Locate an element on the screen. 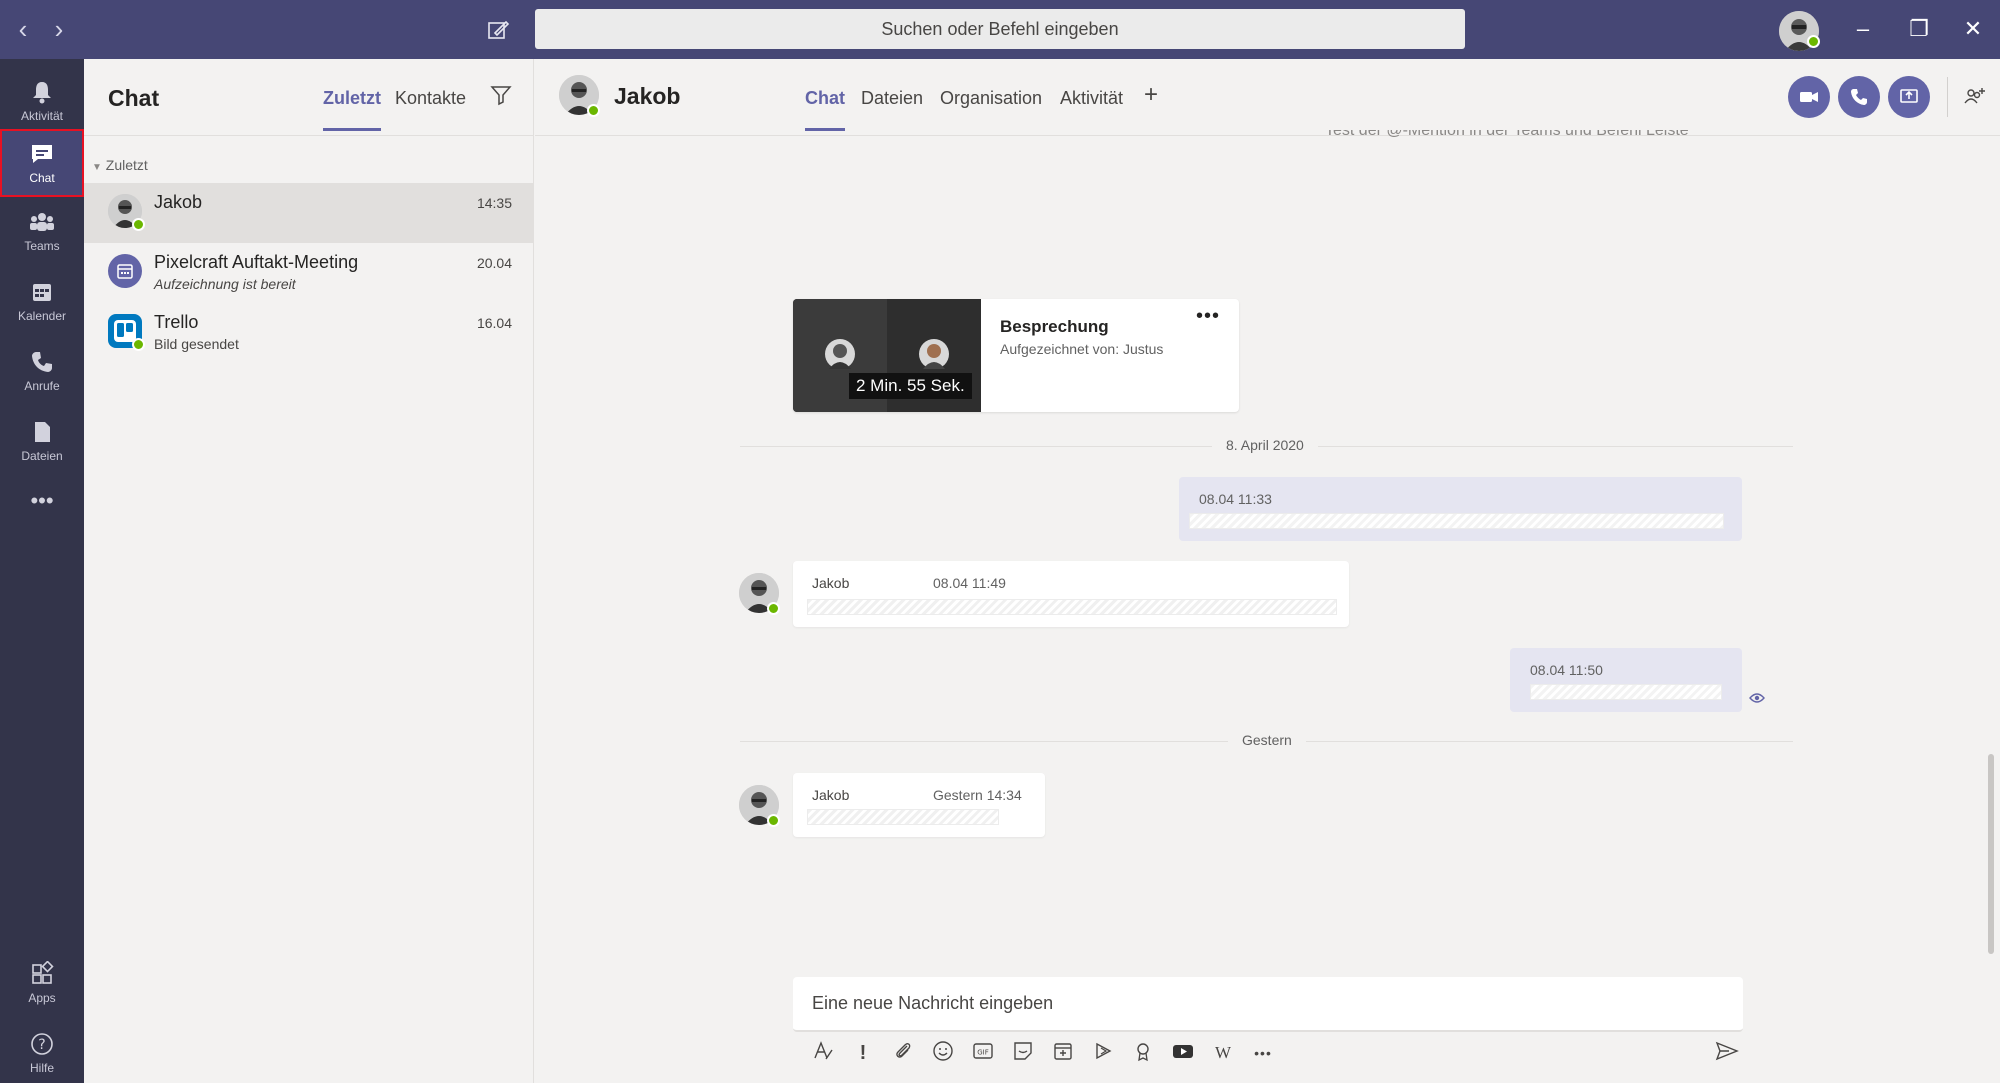 The width and height of the screenshot is (2000, 1083). svg-text: GIF is located at coordinates (983, 1053).